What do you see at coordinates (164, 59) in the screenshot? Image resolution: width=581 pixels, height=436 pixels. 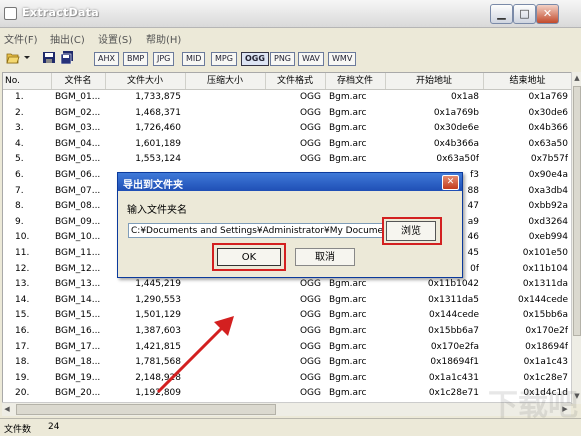 I see `format-jpg-button: JPG` at bounding box center [164, 59].